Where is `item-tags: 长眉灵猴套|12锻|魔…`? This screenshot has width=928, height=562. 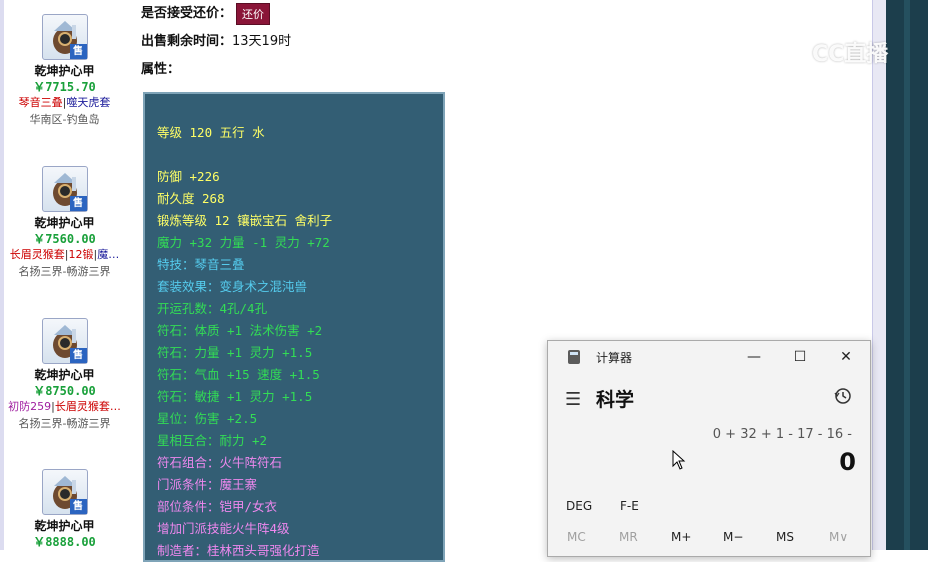 item-tags: 长眉灵猴套|12锻|魔… is located at coordinates (64, 254).